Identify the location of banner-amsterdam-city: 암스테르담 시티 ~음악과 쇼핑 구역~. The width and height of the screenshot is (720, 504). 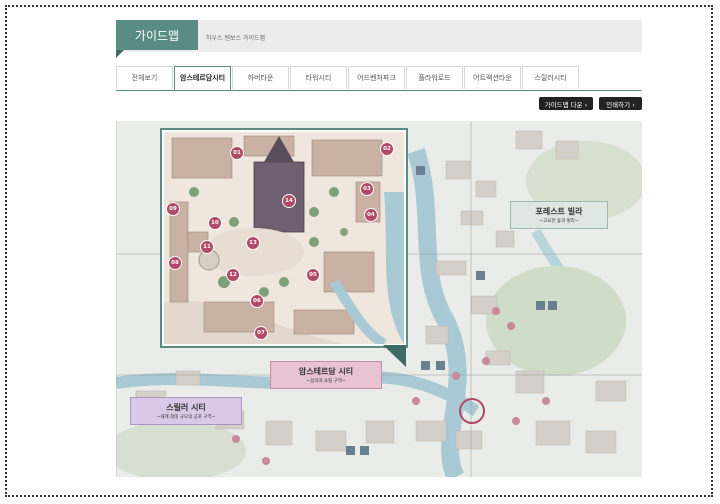
(326, 375).